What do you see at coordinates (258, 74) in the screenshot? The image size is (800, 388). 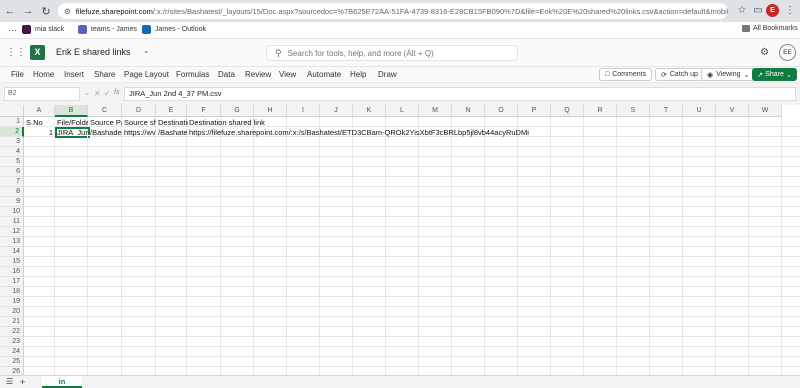 I see `tab-review: Review` at bounding box center [258, 74].